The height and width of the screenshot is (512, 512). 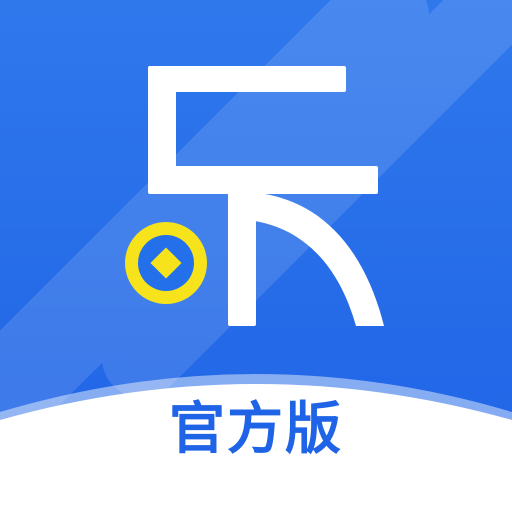 What do you see at coordinates (256, 429) in the screenshot?
I see `edition-label: 官方版` at bounding box center [256, 429].